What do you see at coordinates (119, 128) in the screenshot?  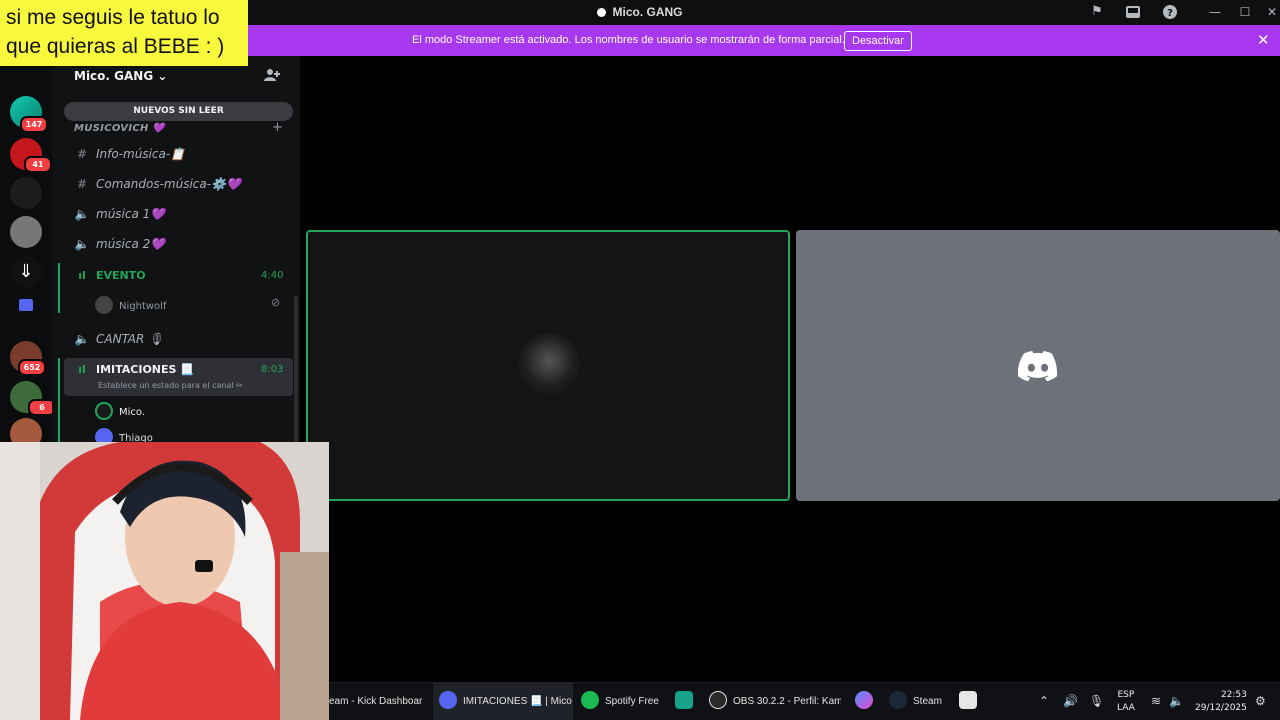 I see `category-musicovich: MUSICOVICH 💜` at bounding box center [119, 128].